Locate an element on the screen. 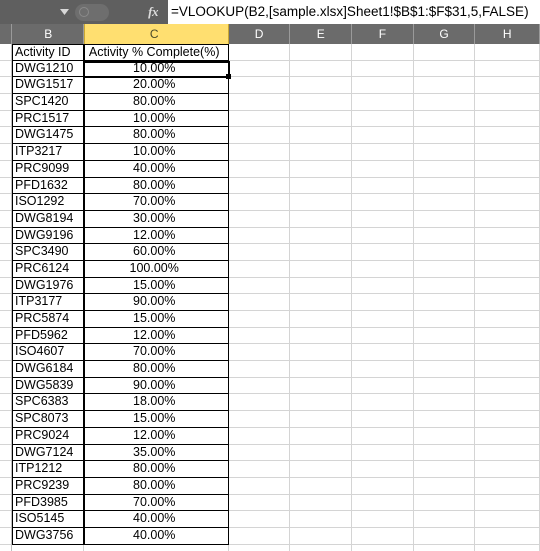 The width and height of the screenshot is (540, 551). activity-id-cell: ITP3177 is located at coordinates (48, 302).